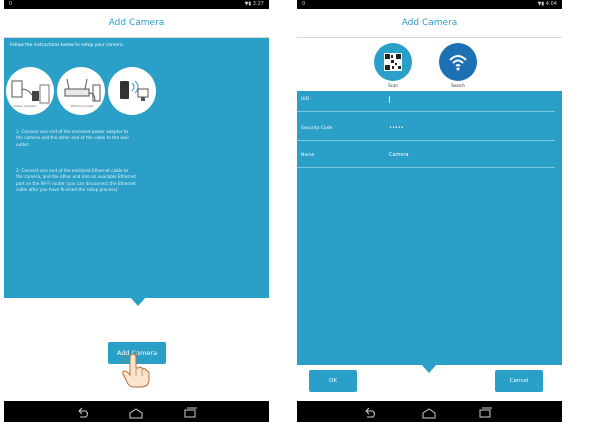  What do you see at coordinates (389, 99) in the screenshot?
I see `text-cursor` at bounding box center [389, 99].